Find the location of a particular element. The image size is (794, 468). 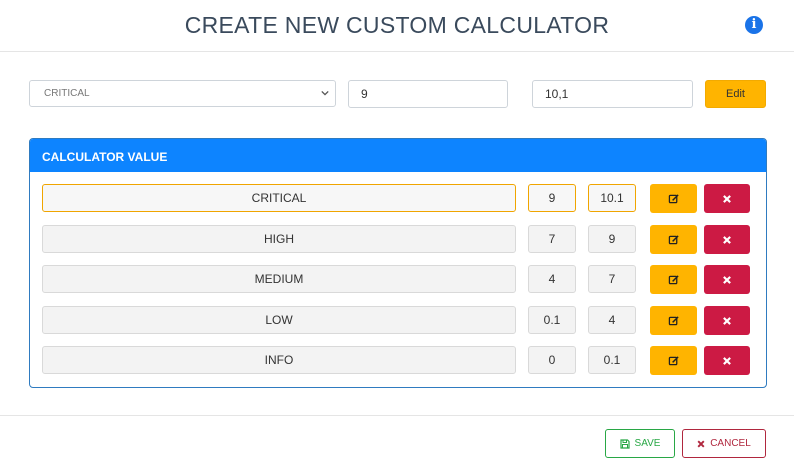

card-title: CALCULATOR VALUE is located at coordinates (105, 157).